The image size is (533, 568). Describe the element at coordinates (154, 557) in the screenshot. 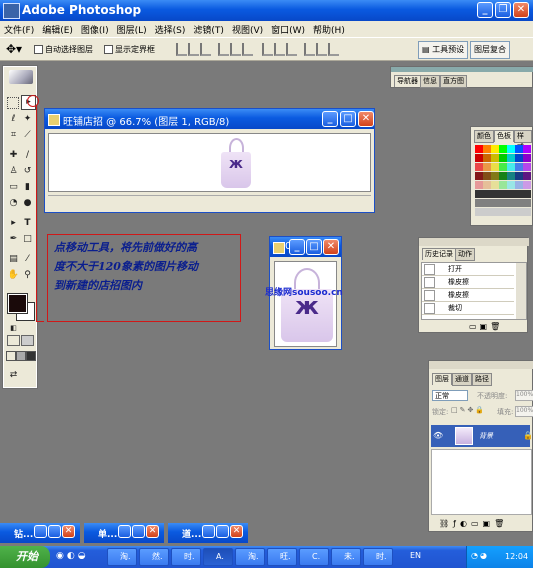

I see `taskbar-item: 然.` at that location.